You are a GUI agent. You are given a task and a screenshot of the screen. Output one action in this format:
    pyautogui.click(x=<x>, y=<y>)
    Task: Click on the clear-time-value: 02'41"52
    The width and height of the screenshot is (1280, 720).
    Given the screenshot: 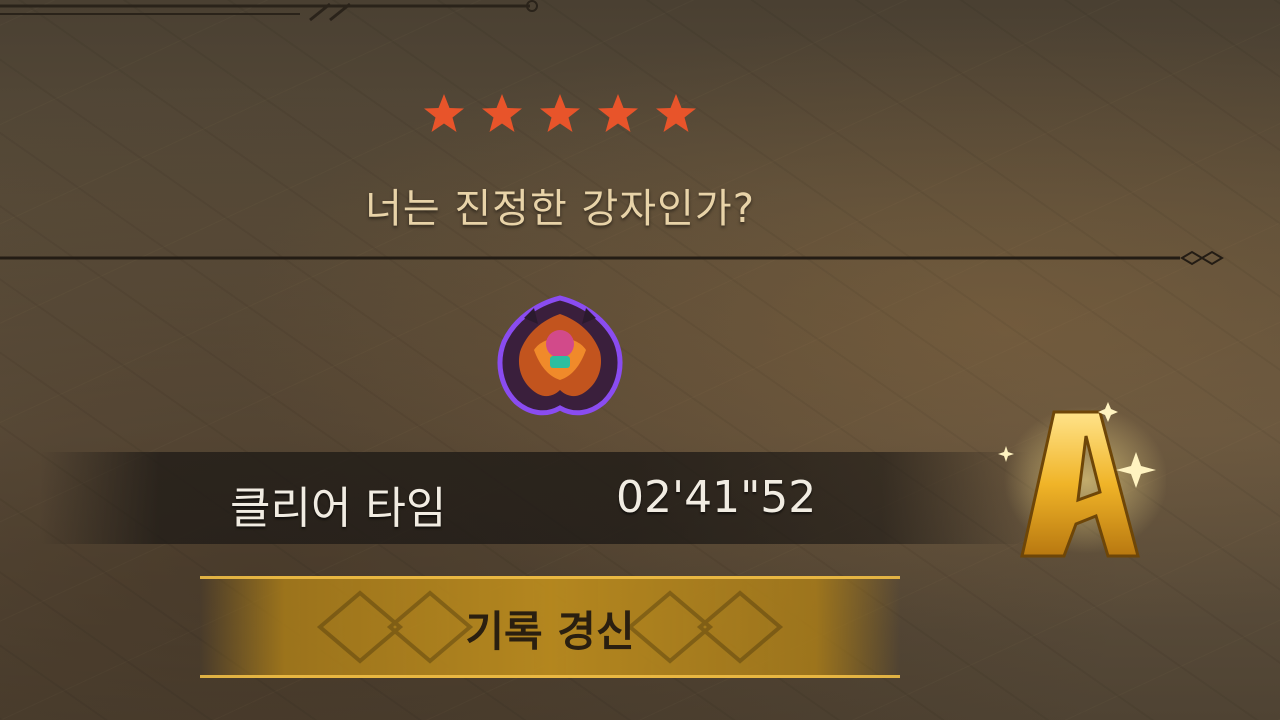 What is the action you would take?
    pyautogui.click(x=716, y=497)
    